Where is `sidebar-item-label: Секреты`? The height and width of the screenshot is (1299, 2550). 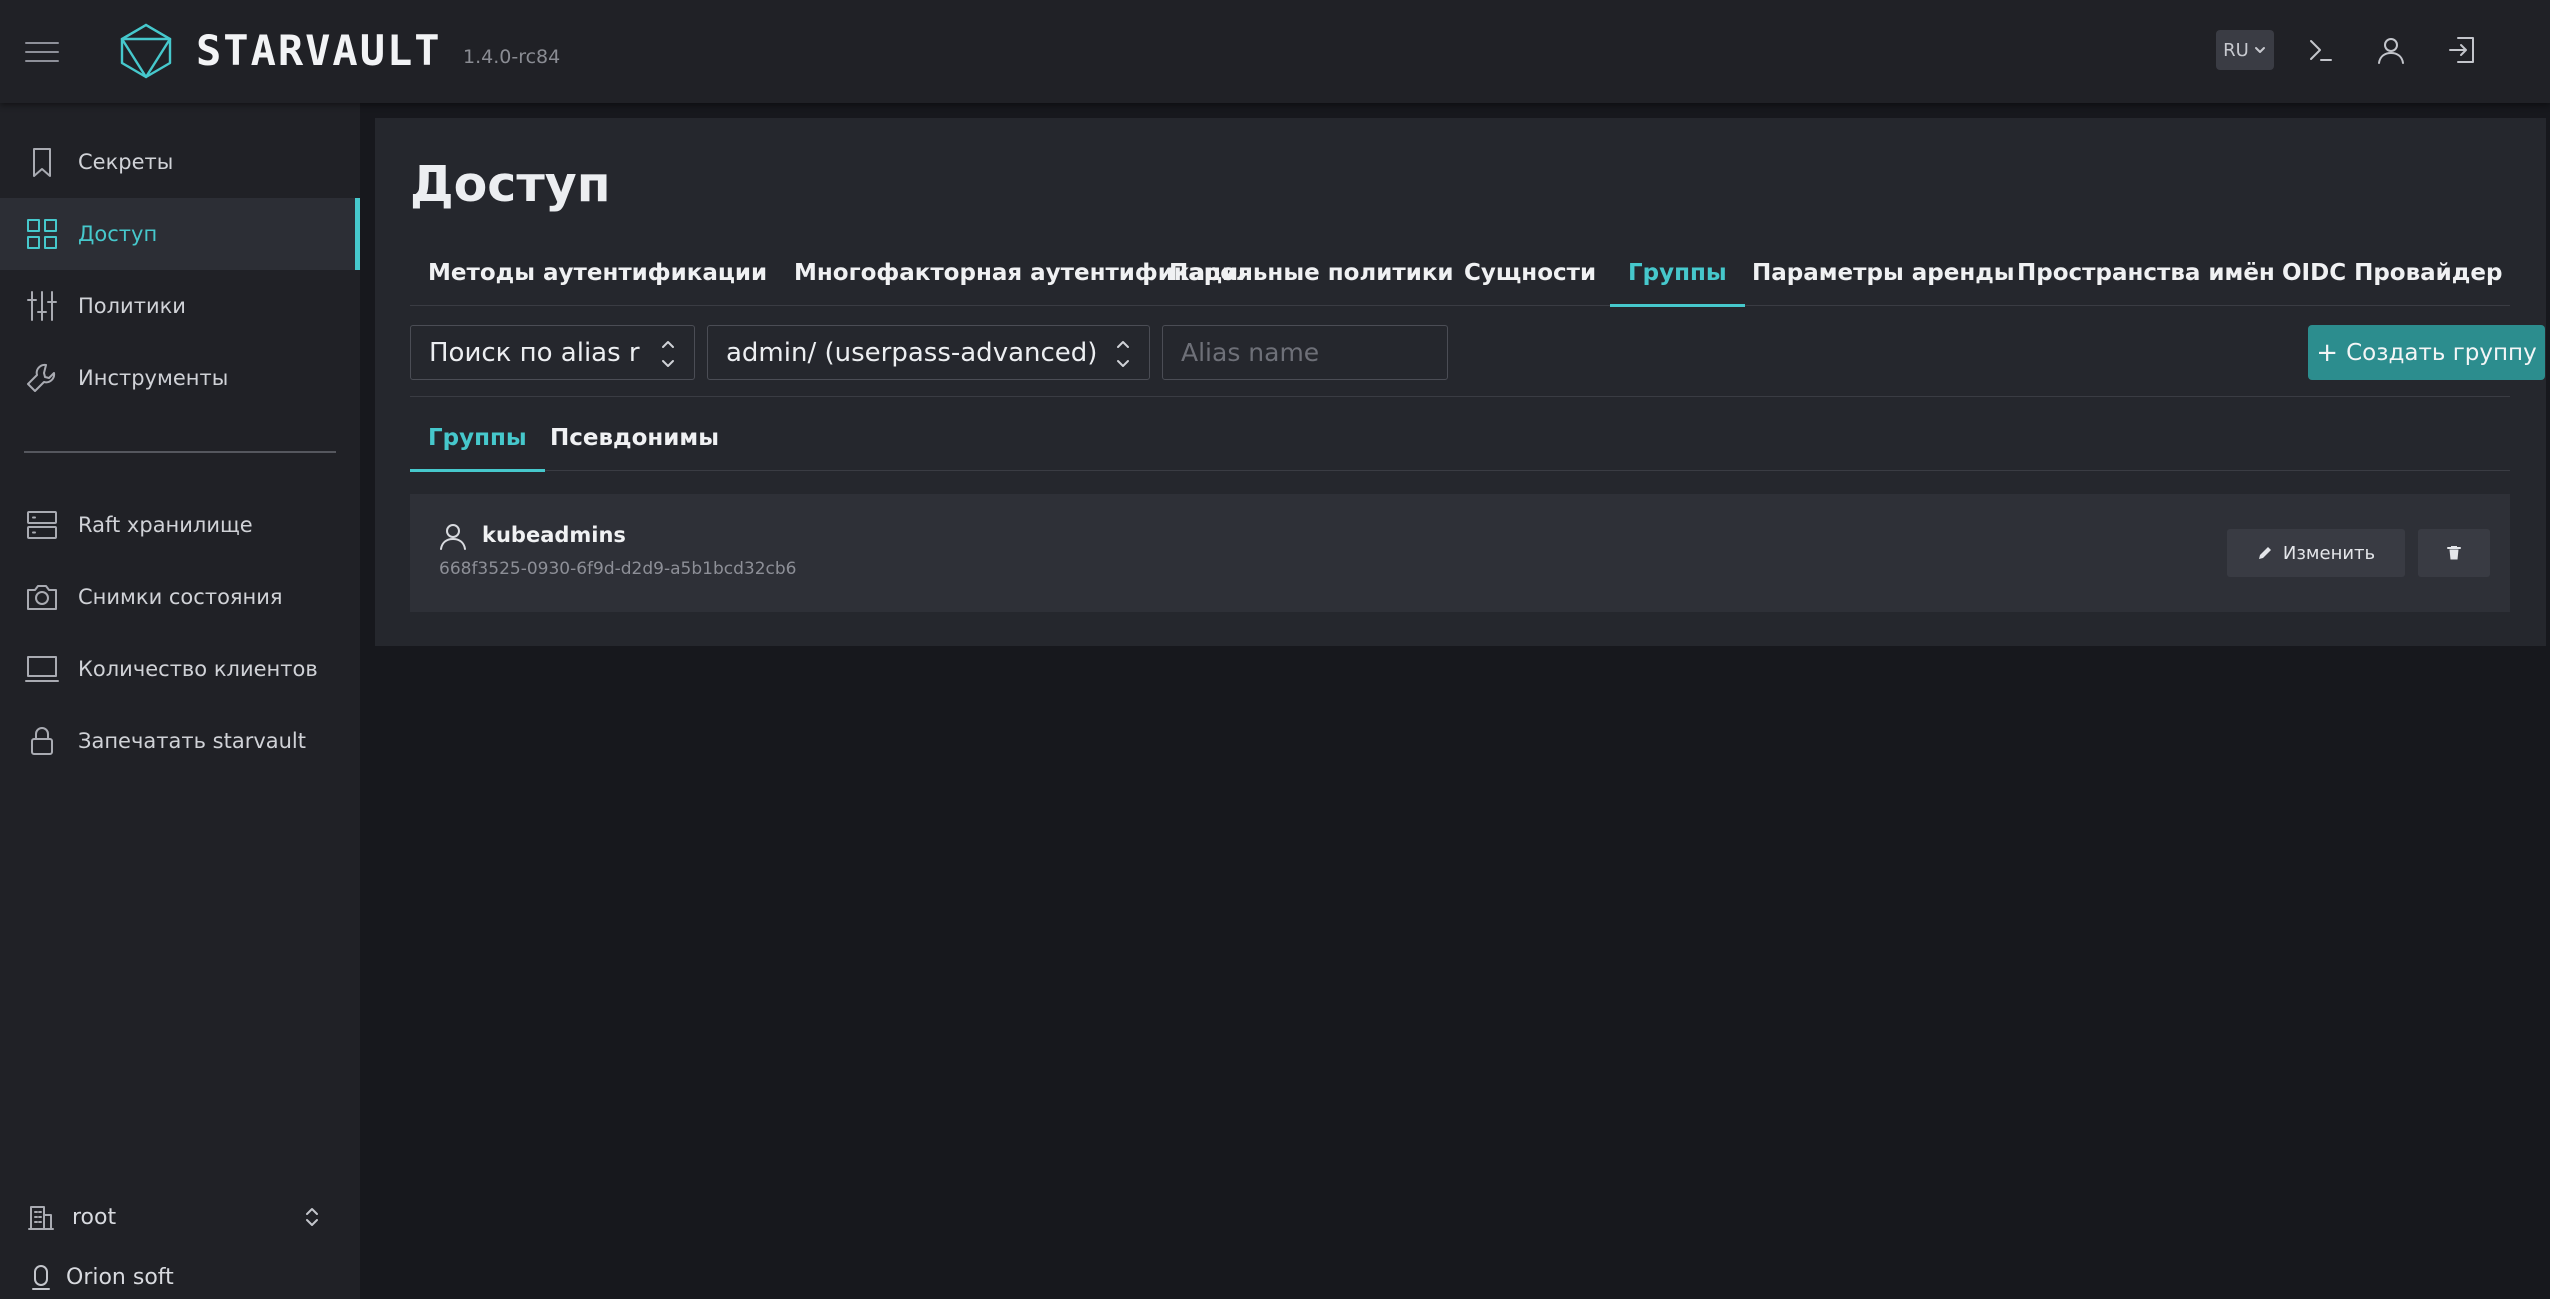 sidebar-item-label: Секреты is located at coordinates (126, 162).